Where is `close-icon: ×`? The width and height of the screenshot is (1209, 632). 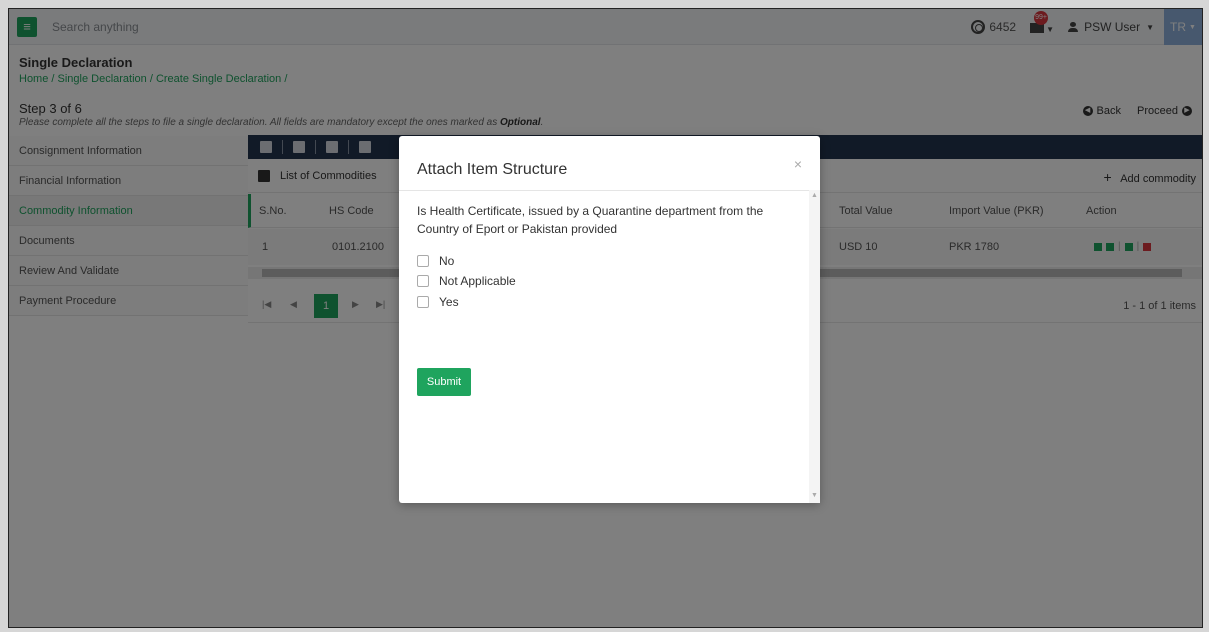 close-icon: × is located at coordinates (798, 164).